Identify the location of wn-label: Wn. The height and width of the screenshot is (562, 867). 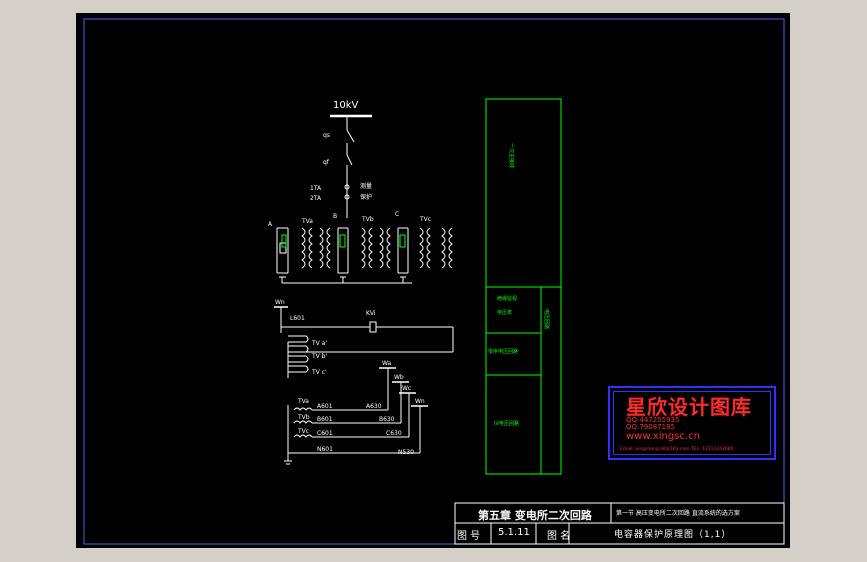
(280, 302).